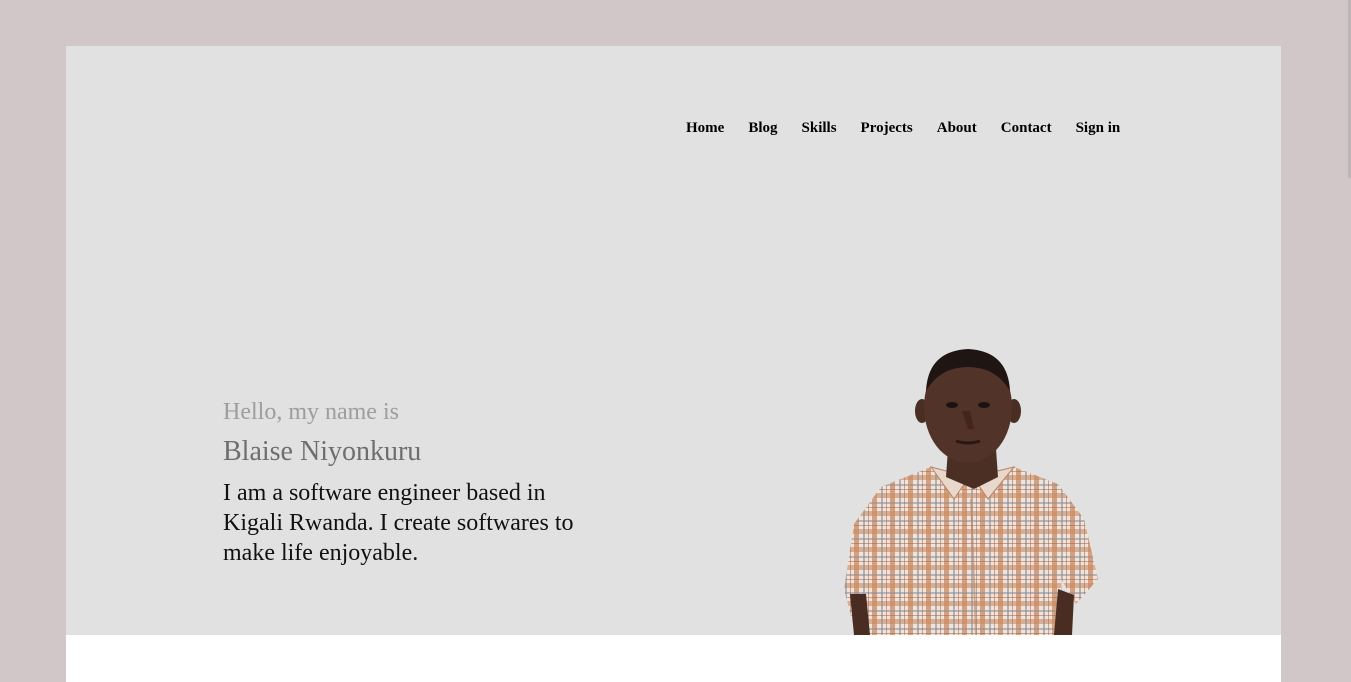 The image size is (1351, 682). I want to click on nav-home-link: Home, so click(705, 128).